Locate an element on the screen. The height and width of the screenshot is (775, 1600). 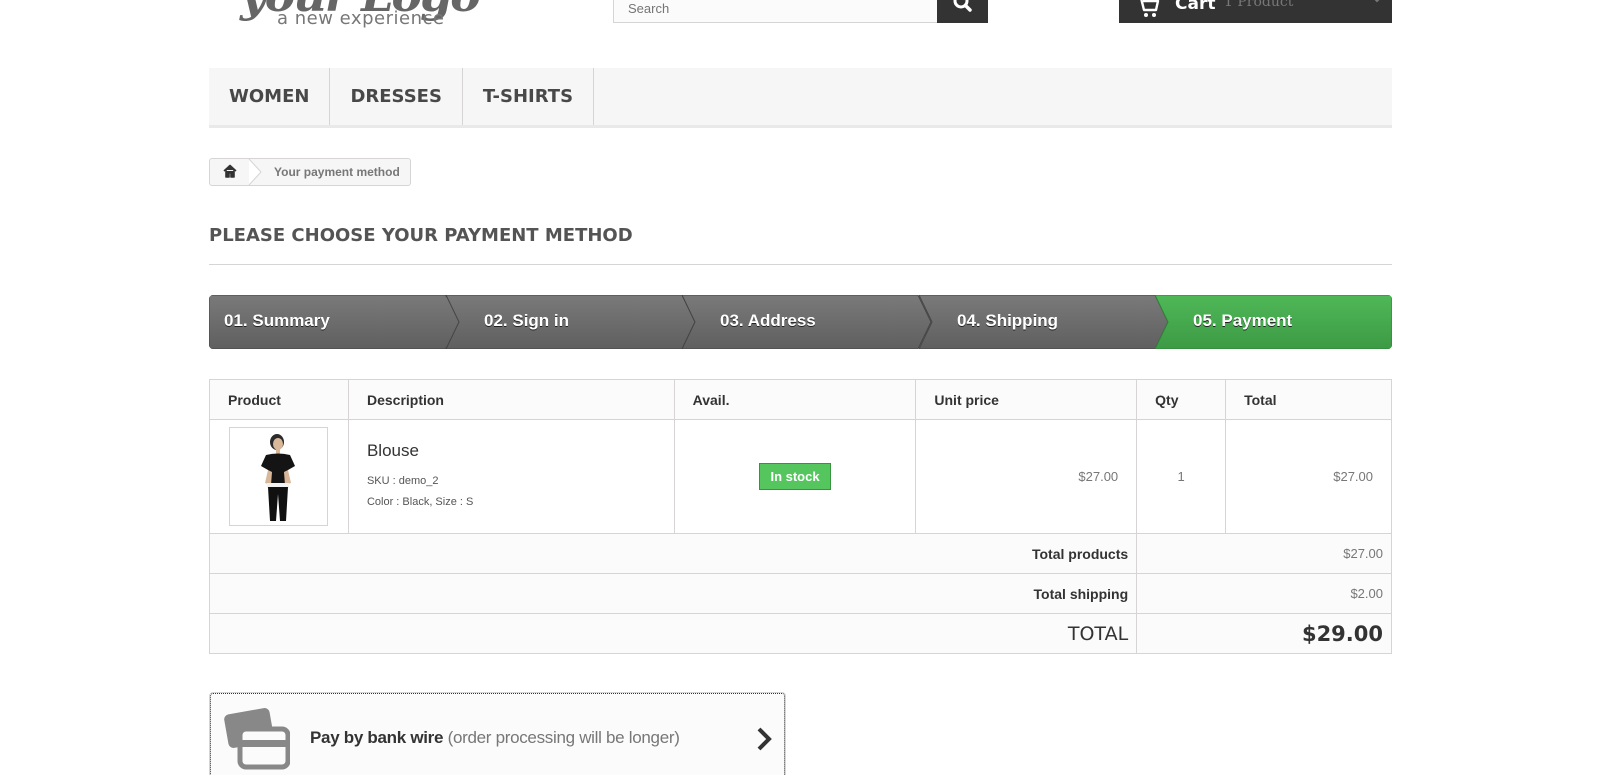
product-image is located at coordinates (278, 476).